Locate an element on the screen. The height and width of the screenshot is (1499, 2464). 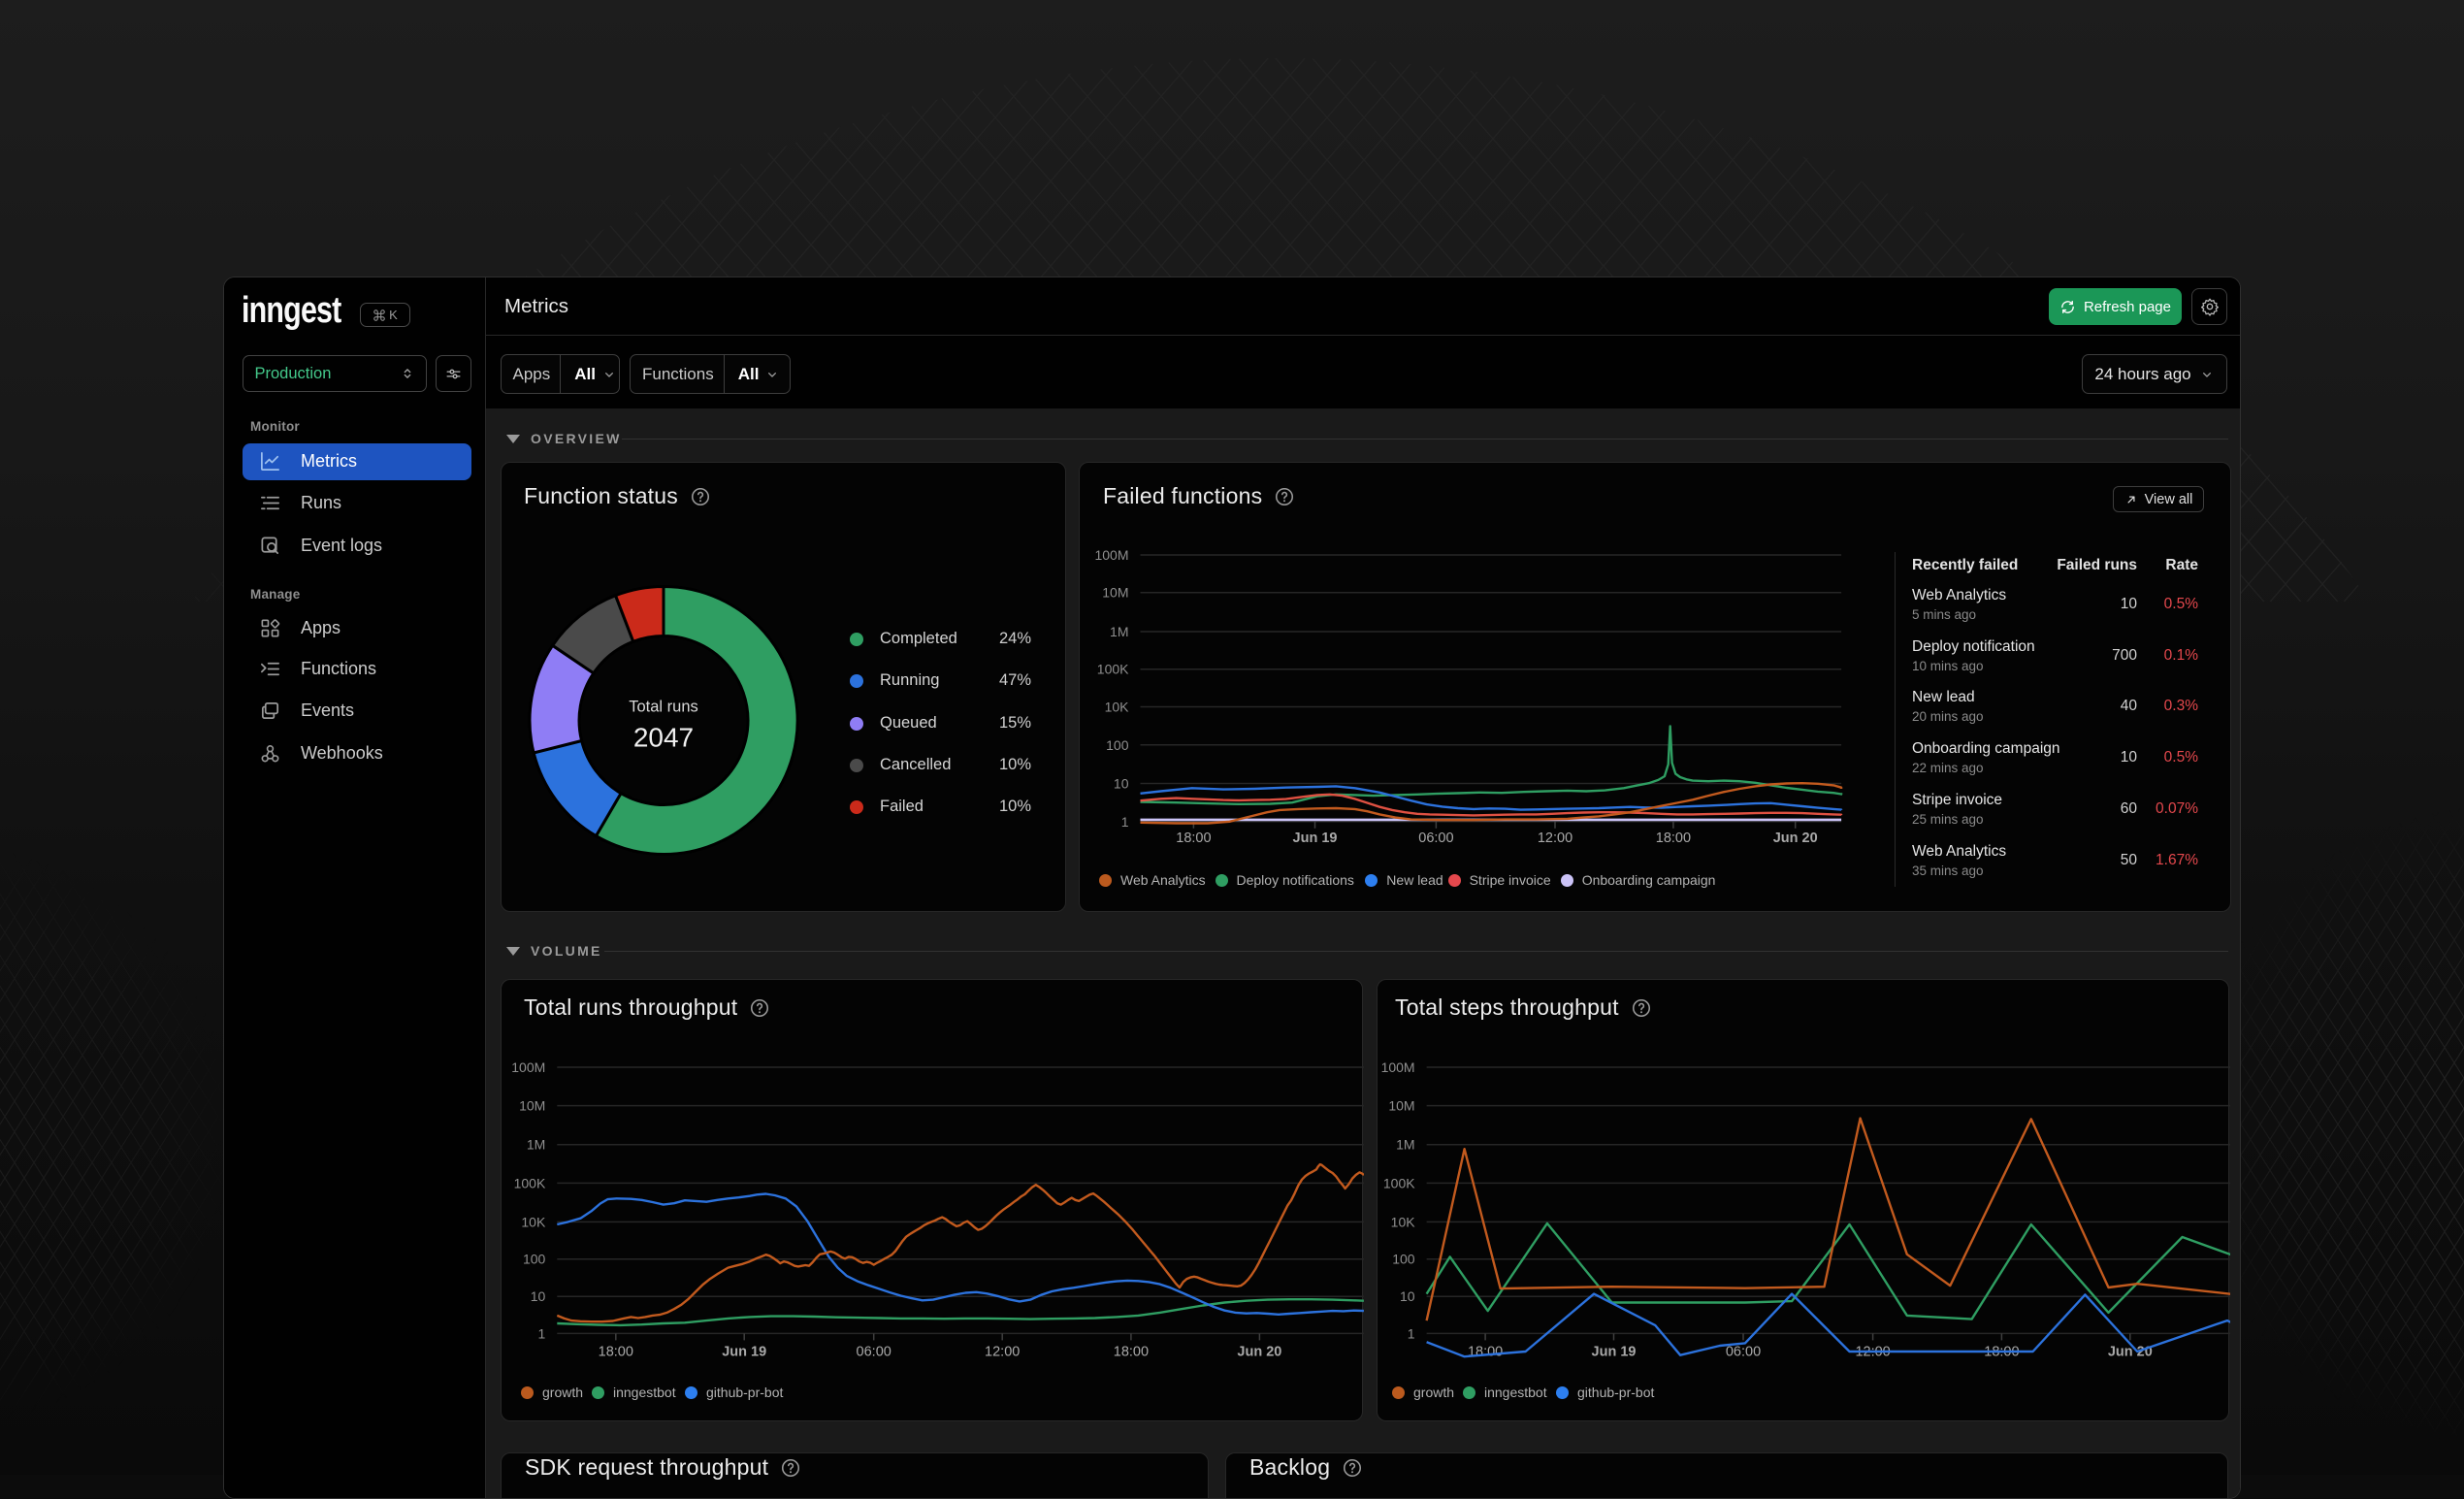
svg-text: Total runs is located at coordinates (663, 708).